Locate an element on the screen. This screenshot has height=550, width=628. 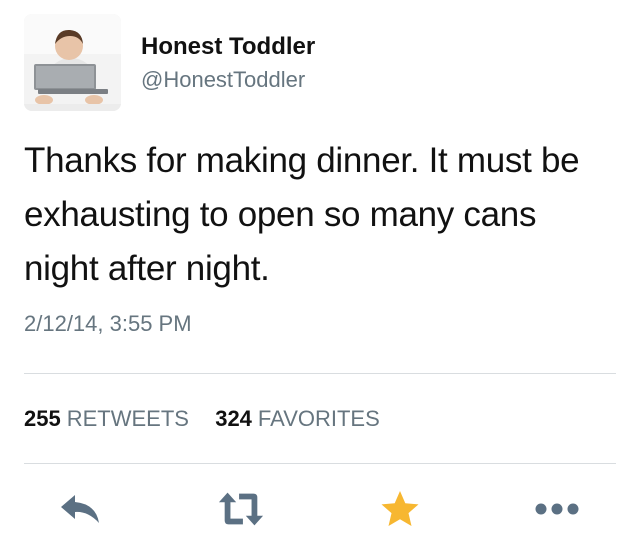
retweets-stat: 255 RETWEETS is located at coordinates (109, 418).